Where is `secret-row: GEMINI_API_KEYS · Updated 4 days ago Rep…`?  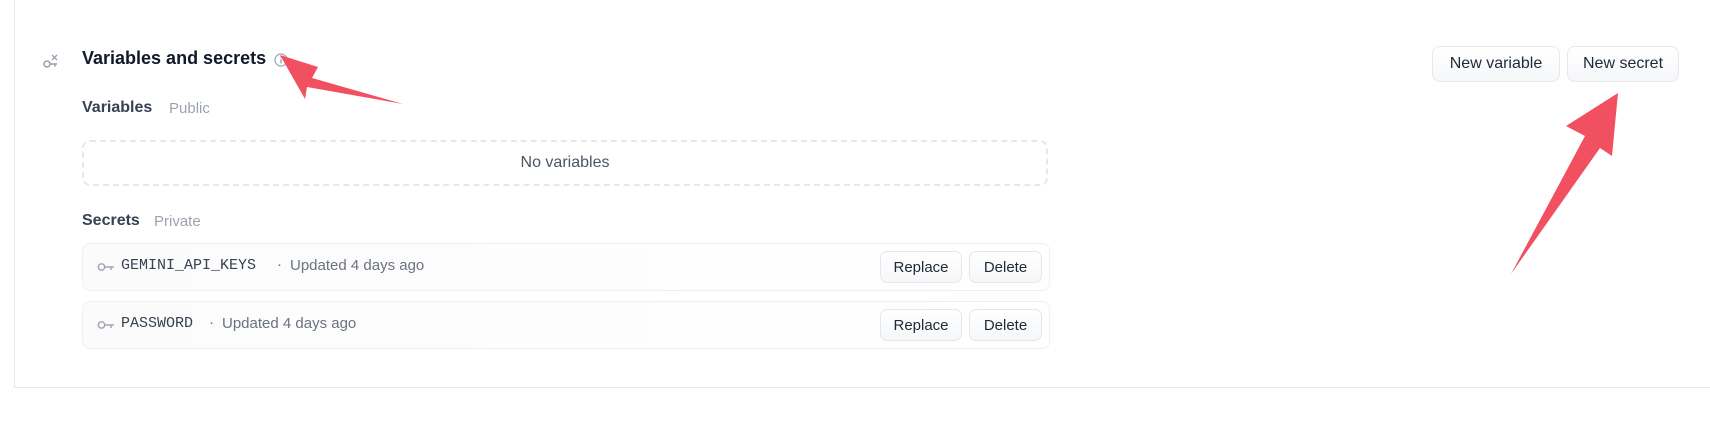 secret-row: GEMINI_API_KEYS · Updated 4 days ago Rep… is located at coordinates (566, 267).